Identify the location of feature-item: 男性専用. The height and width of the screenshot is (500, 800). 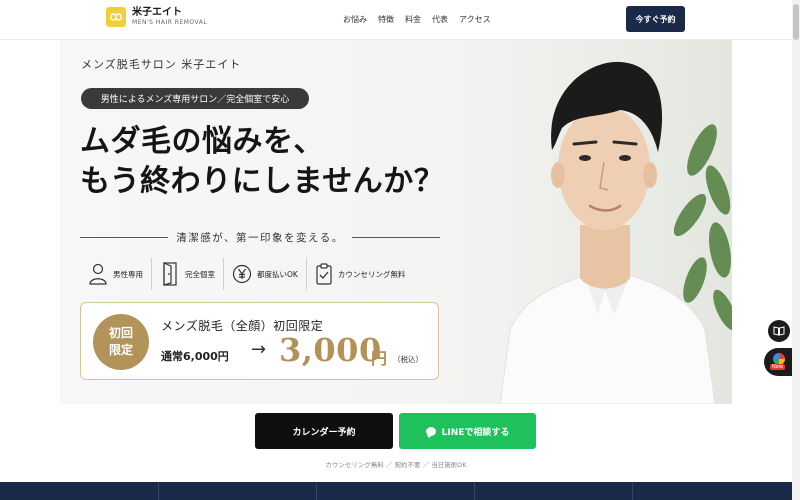
(116, 274).